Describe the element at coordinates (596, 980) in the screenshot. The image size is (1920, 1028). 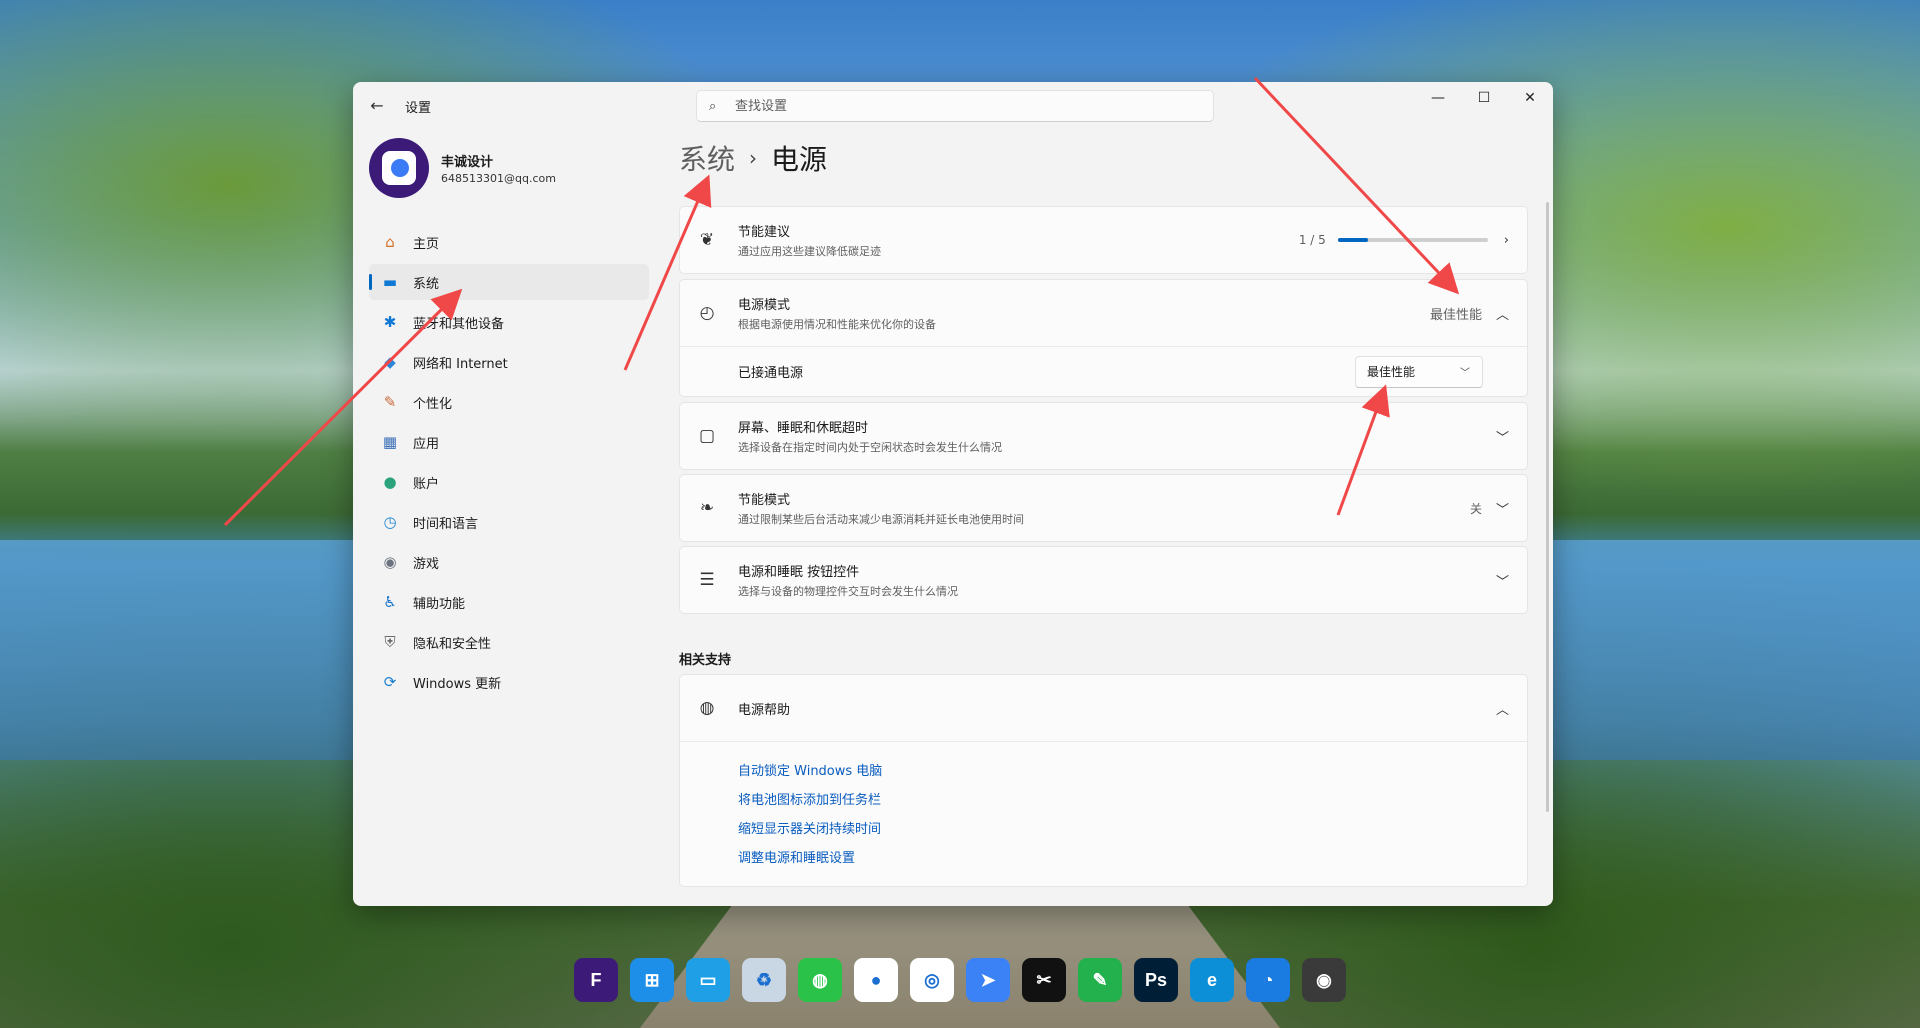
I see `fengcheng-app-icon: F` at that location.